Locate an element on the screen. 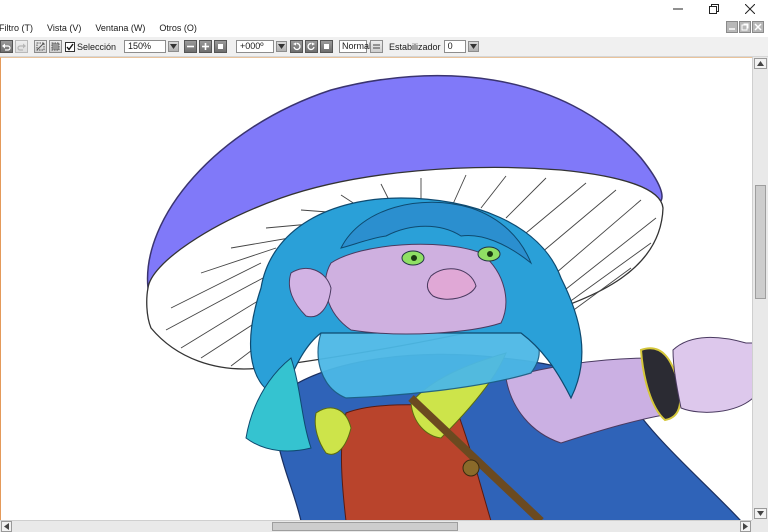 The image size is (768, 532). scroll-right-button is located at coordinates (745, 526).